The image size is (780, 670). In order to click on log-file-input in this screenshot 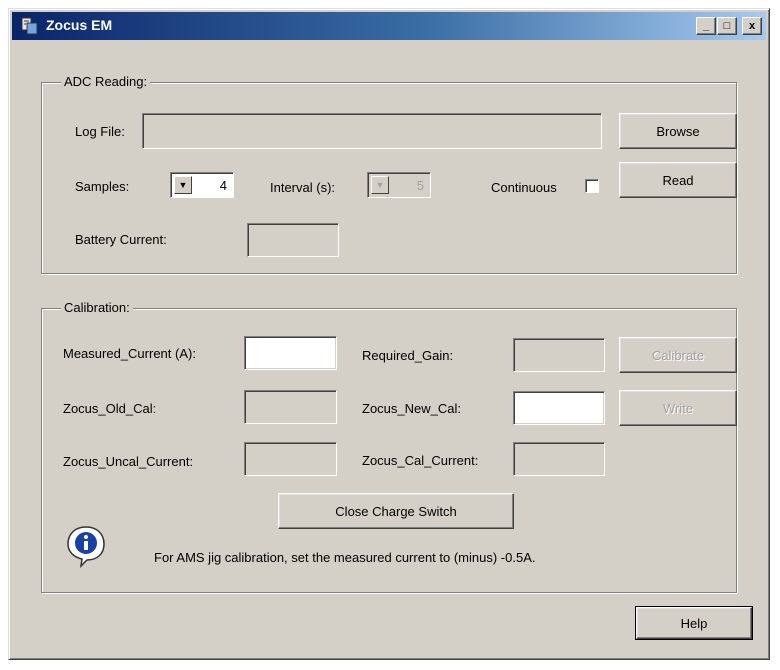, I will do `click(372, 131)`.